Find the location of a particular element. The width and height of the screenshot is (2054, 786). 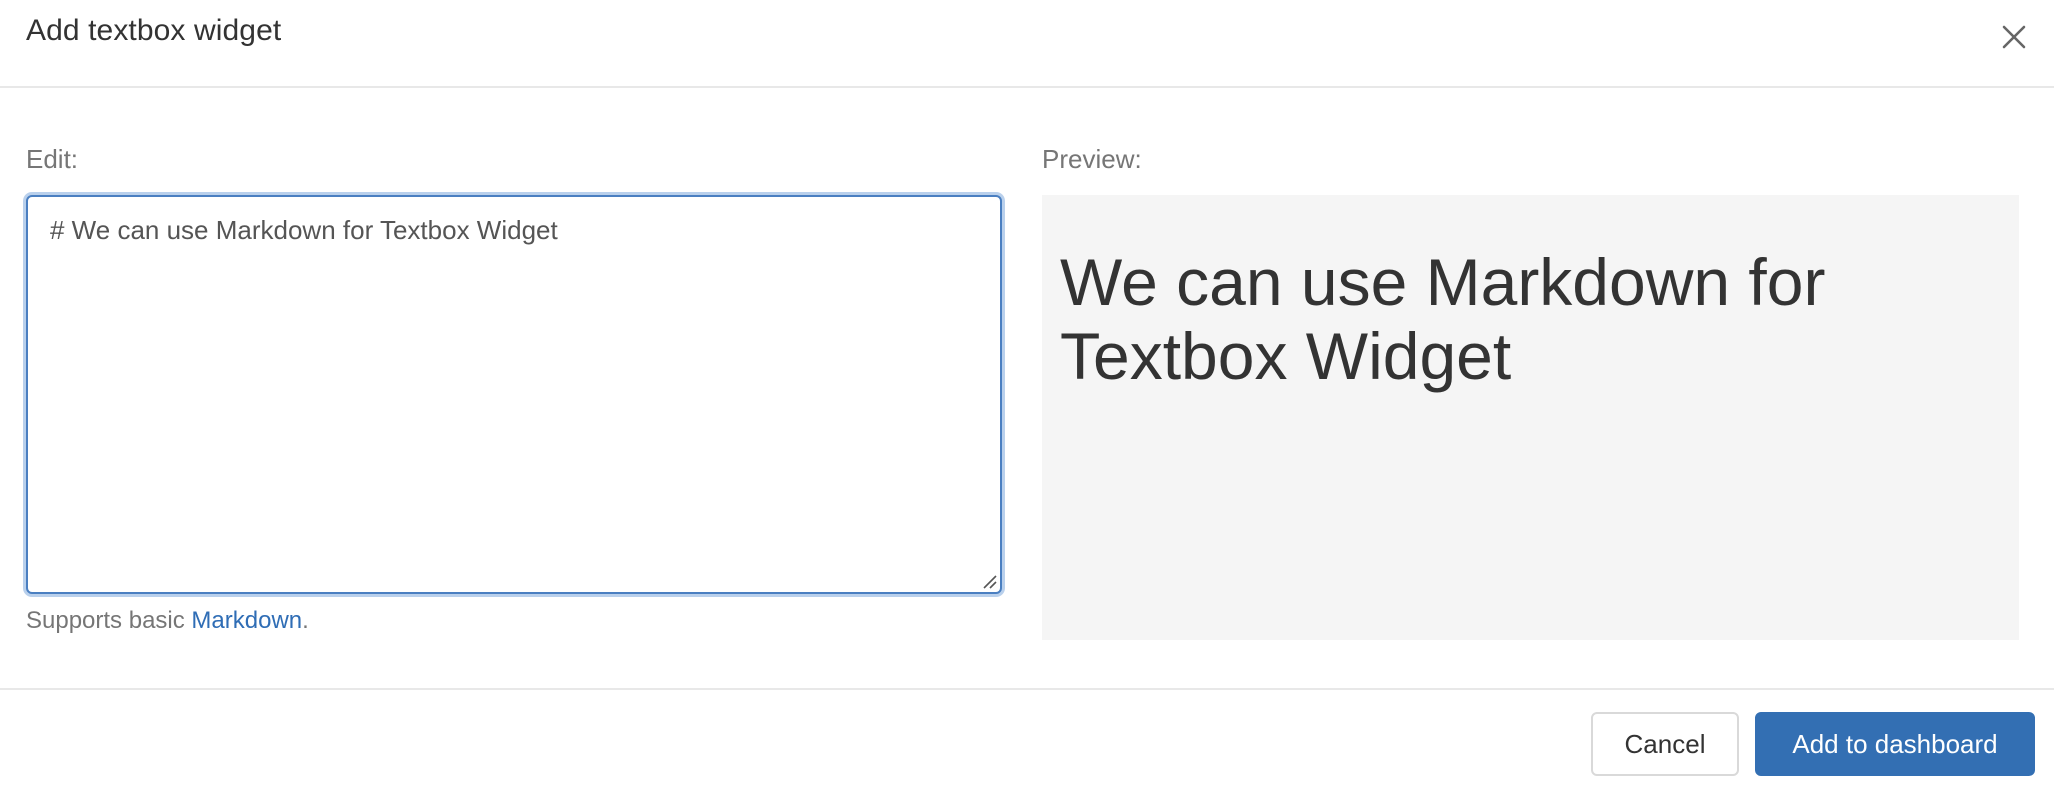

edit-label: Edit: is located at coordinates (52, 159).